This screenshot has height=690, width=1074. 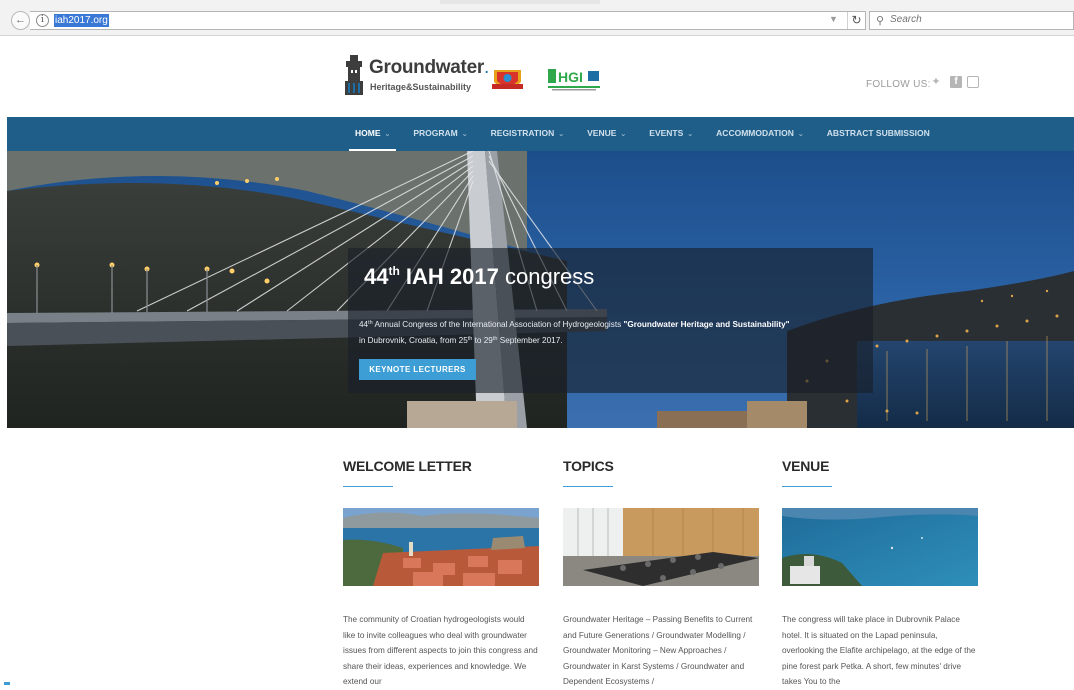 I want to click on keynote-lecturers-button: KEYNOTE LECTURERS, so click(x=417, y=369).